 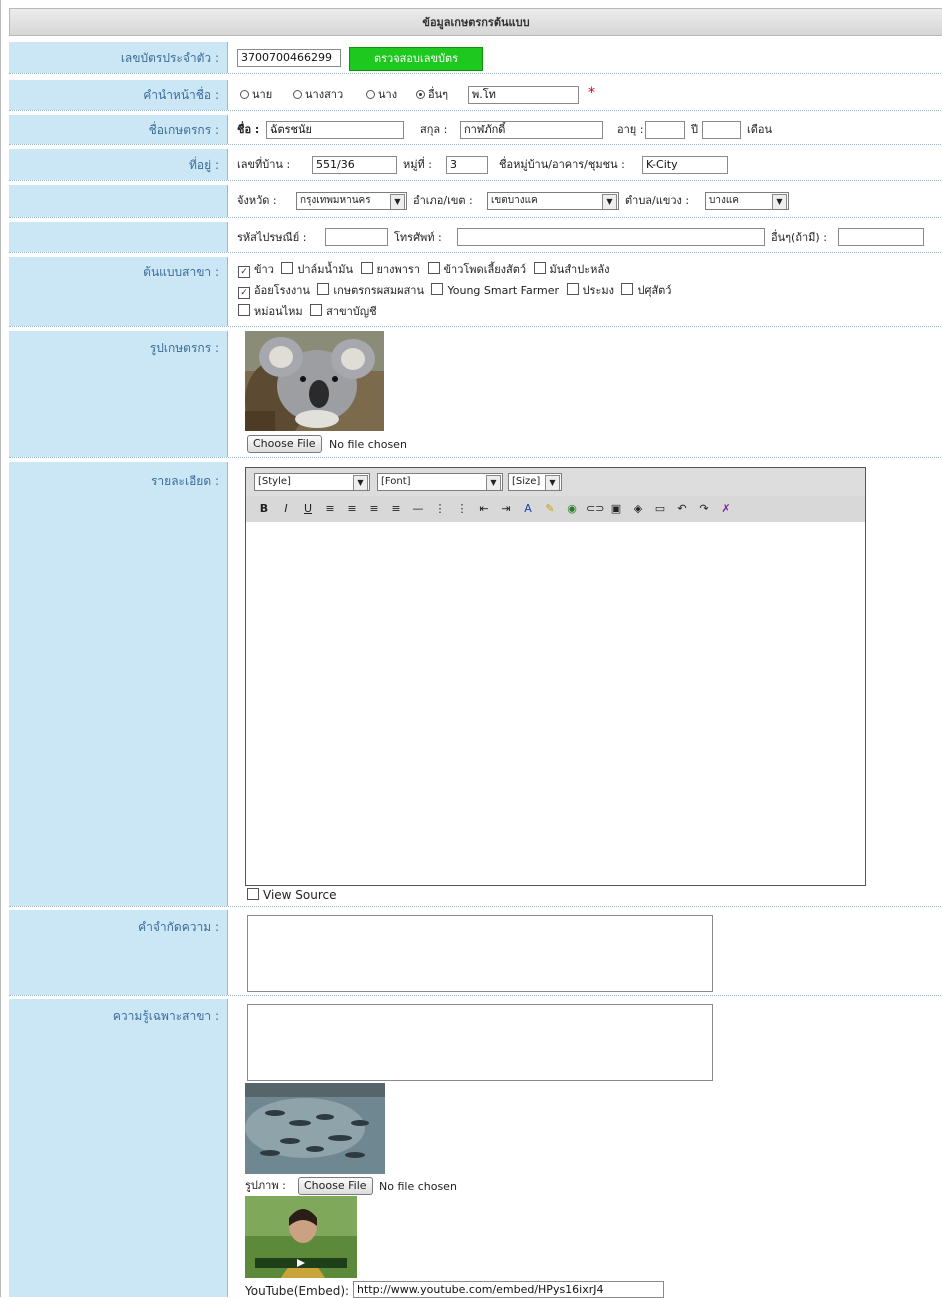 What do you see at coordinates (550, 509) in the screenshot?
I see `highlight-icon: ✎` at bounding box center [550, 509].